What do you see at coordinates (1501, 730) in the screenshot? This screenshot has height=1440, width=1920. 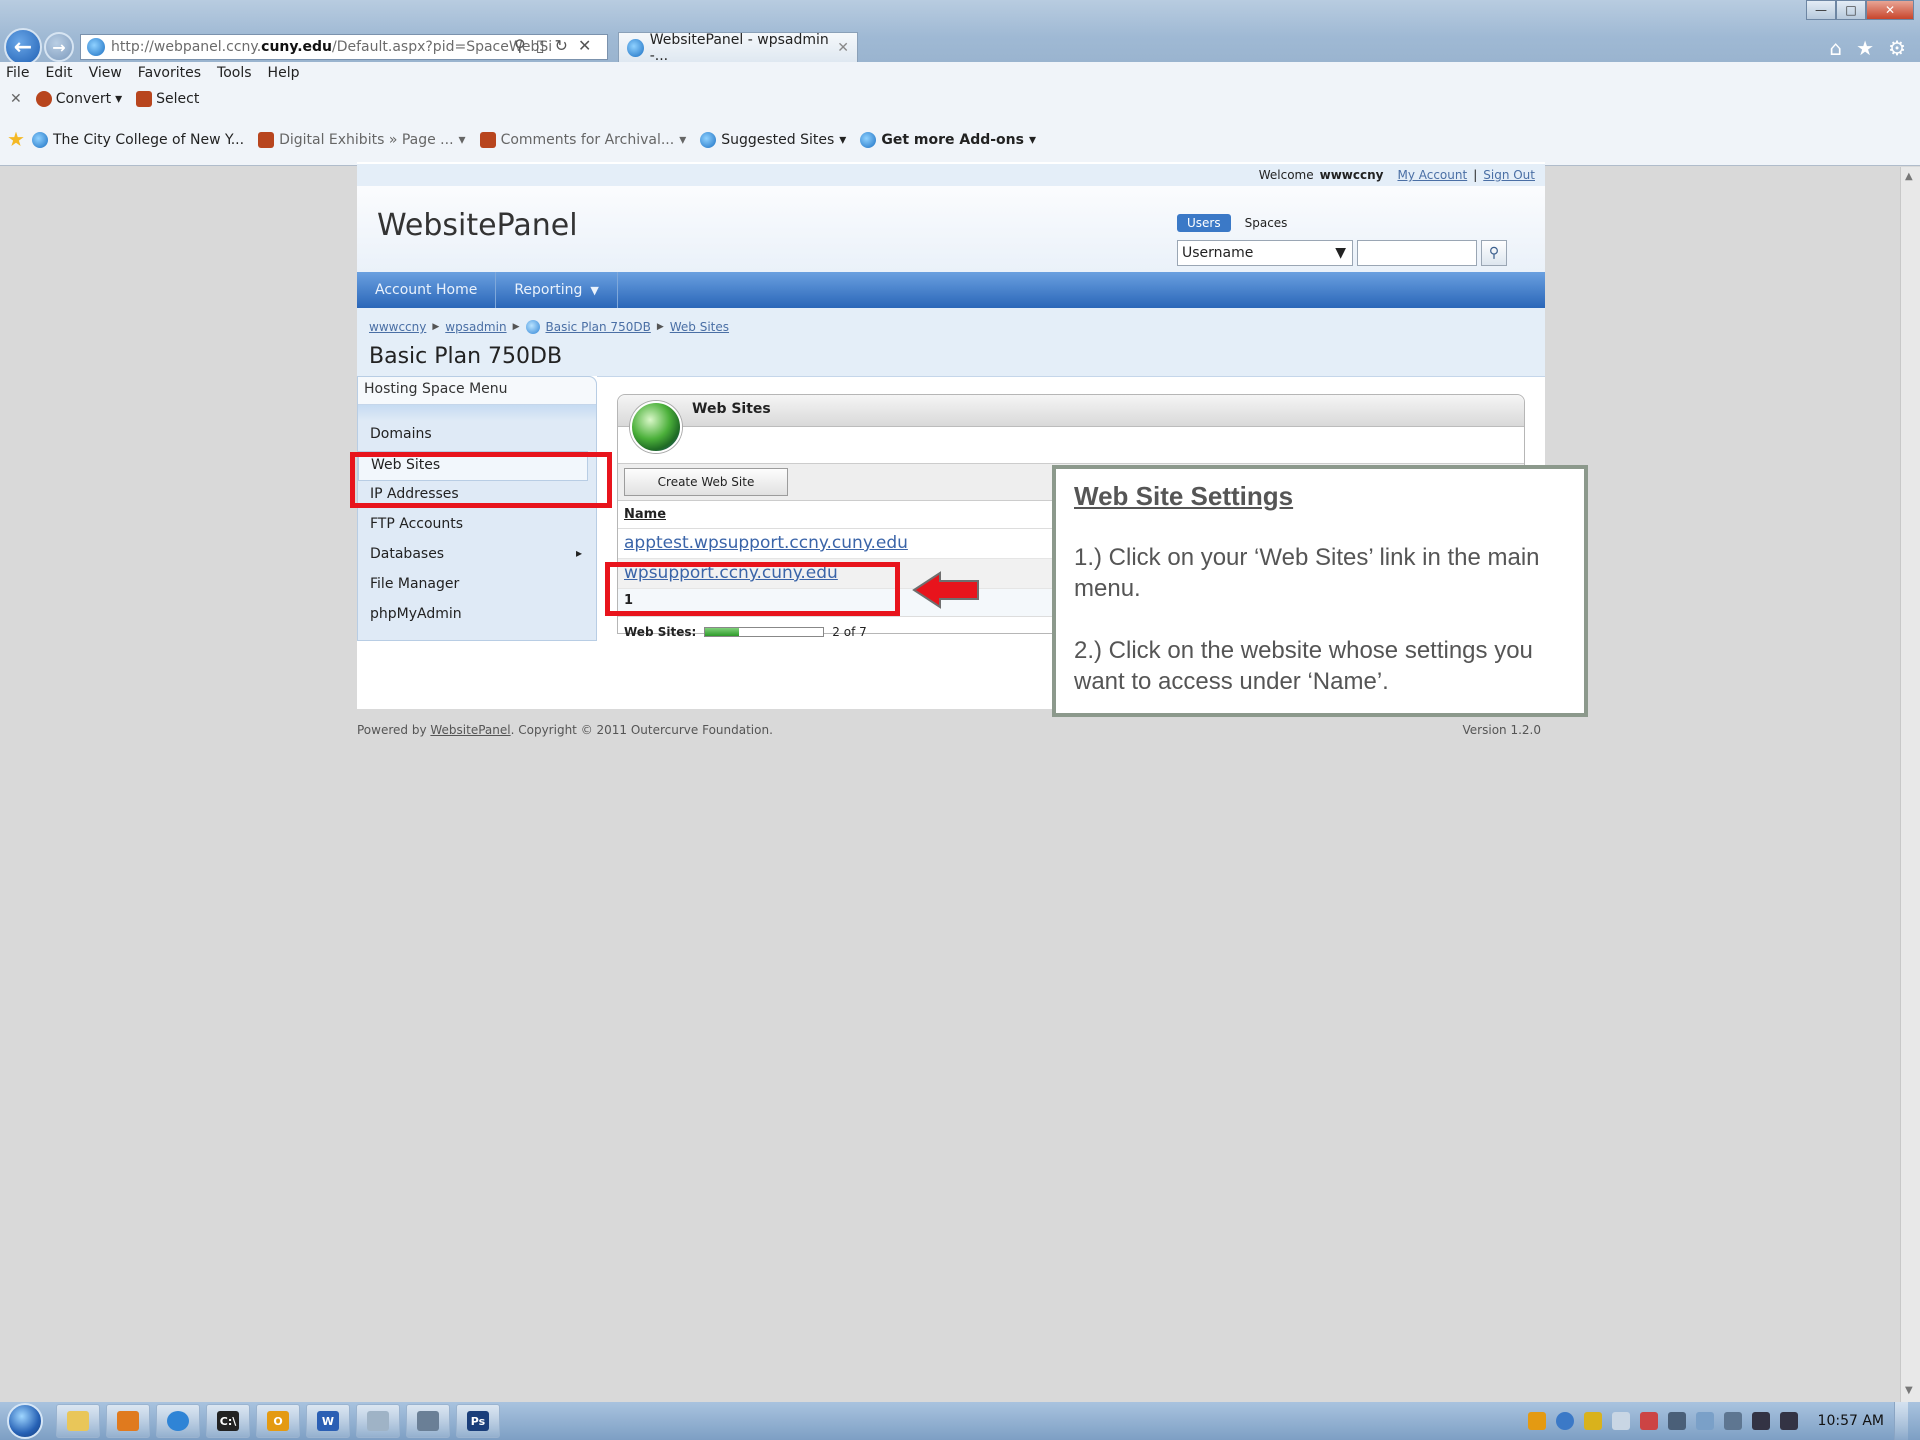 I see `version-text: Version 1.2.0` at bounding box center [1501, 730].